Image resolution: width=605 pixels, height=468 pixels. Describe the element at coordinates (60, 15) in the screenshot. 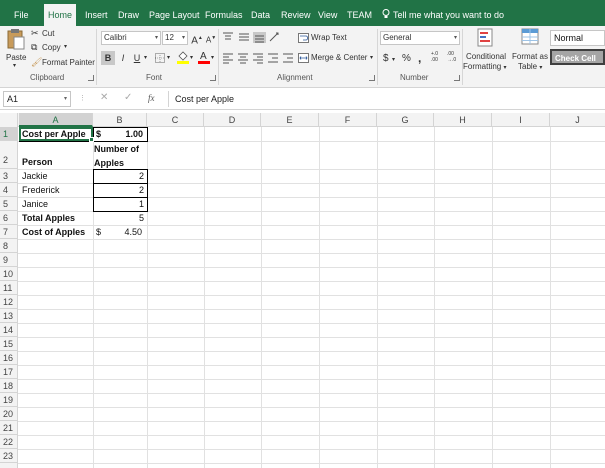

I see `tab-home: Home` at that location.